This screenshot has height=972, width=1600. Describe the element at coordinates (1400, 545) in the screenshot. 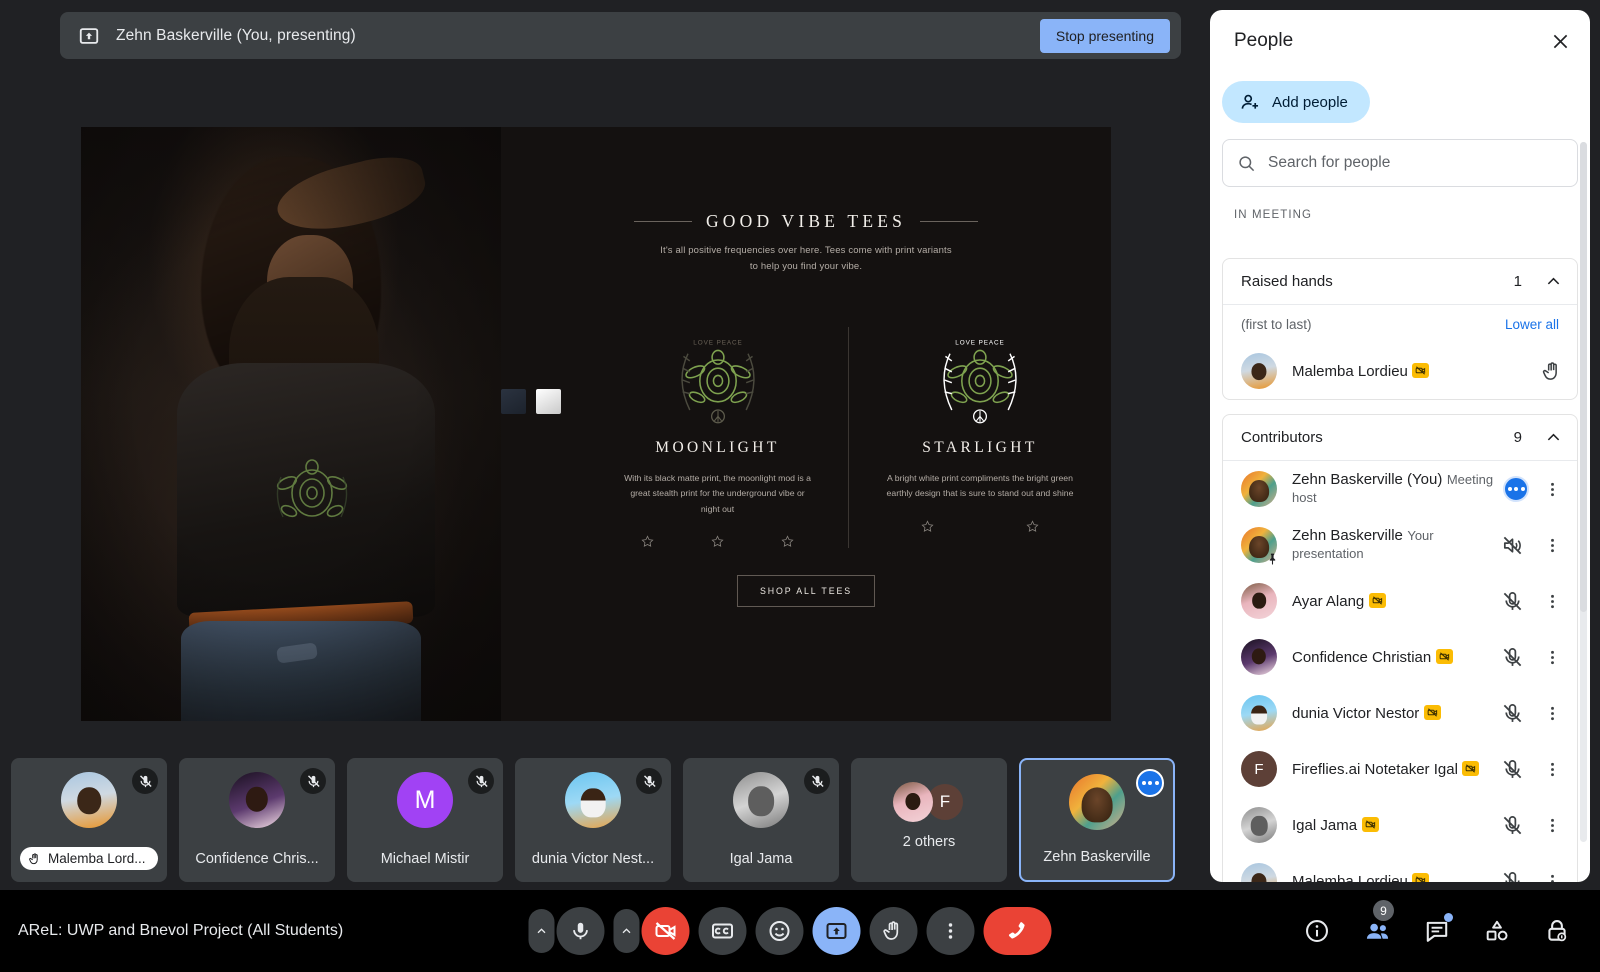

I see `list-item: Zehn Baskerville Your presentation` at that location.